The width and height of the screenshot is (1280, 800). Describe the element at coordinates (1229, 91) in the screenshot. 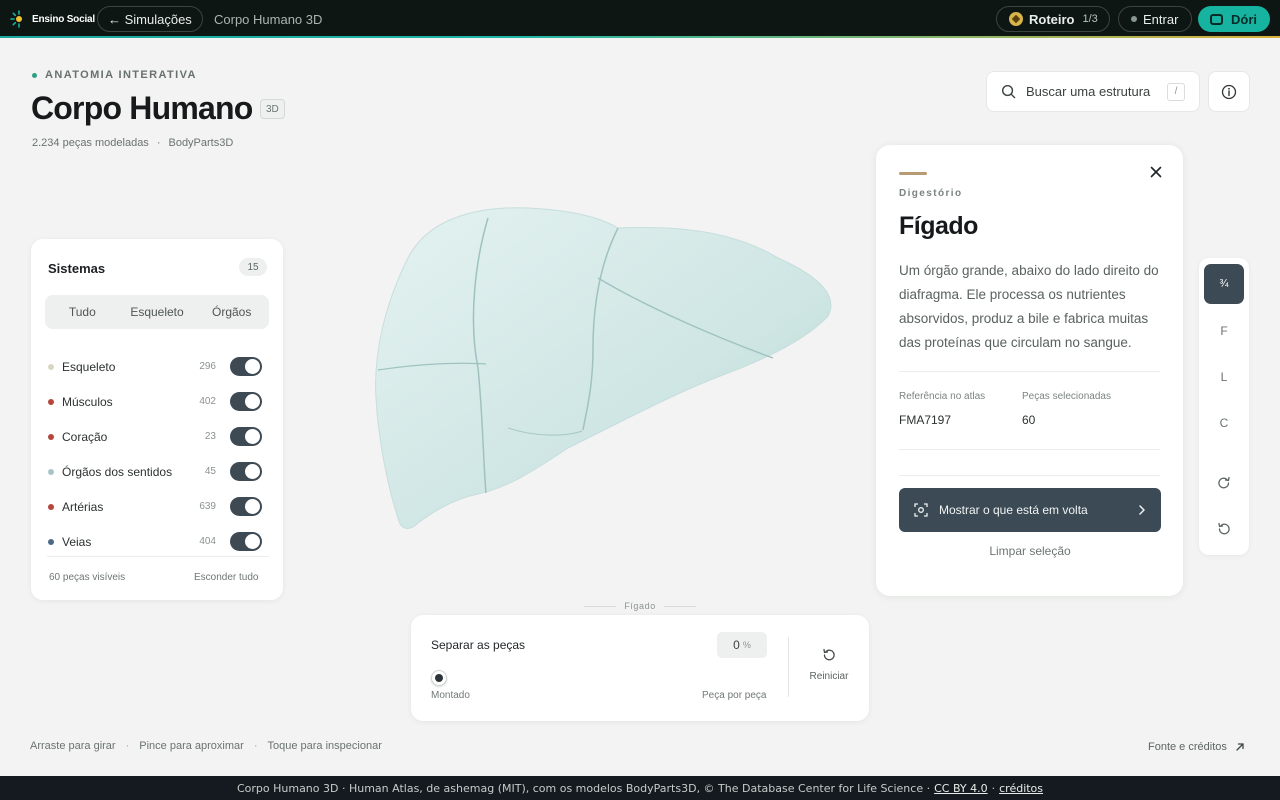

I see `info-button` at that location.